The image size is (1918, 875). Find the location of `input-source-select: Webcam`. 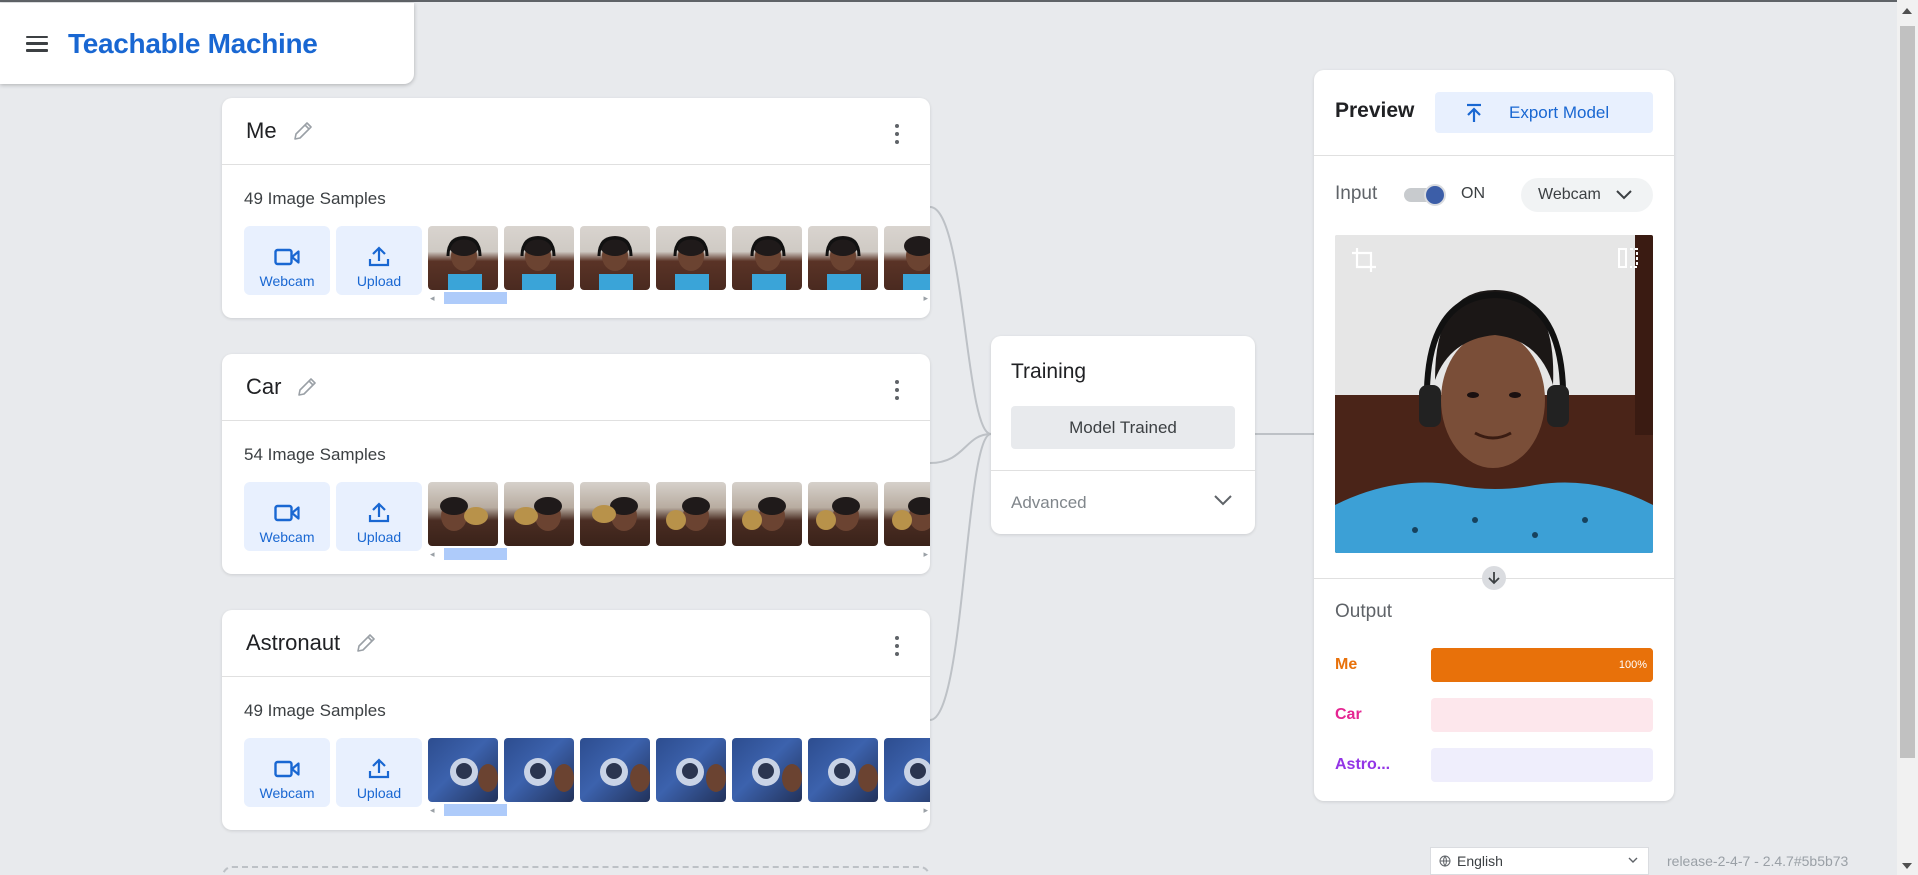

input-source-select: Webcam is located at coordinates (1587, 195).